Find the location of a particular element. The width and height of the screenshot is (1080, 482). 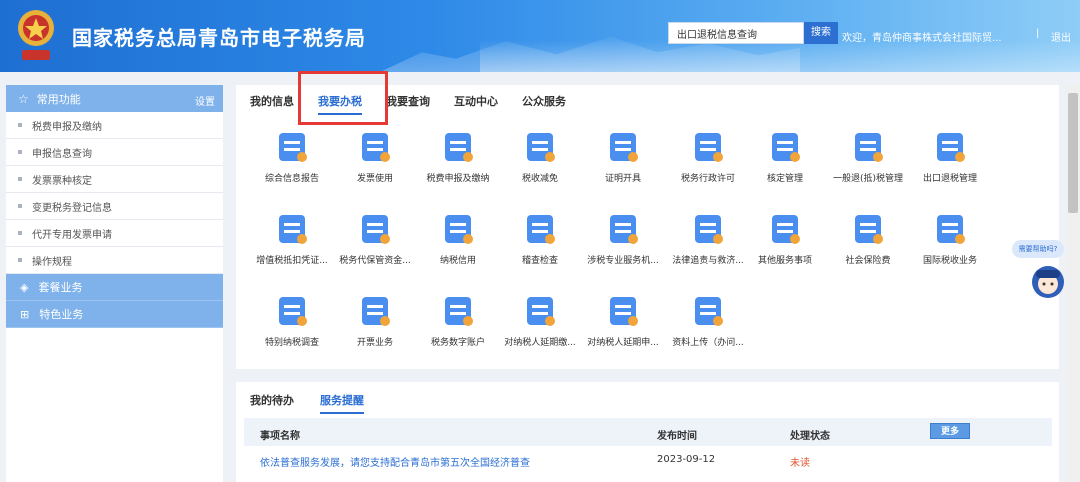

assistant-avatar-icon is located at coordinates (1048, 282).